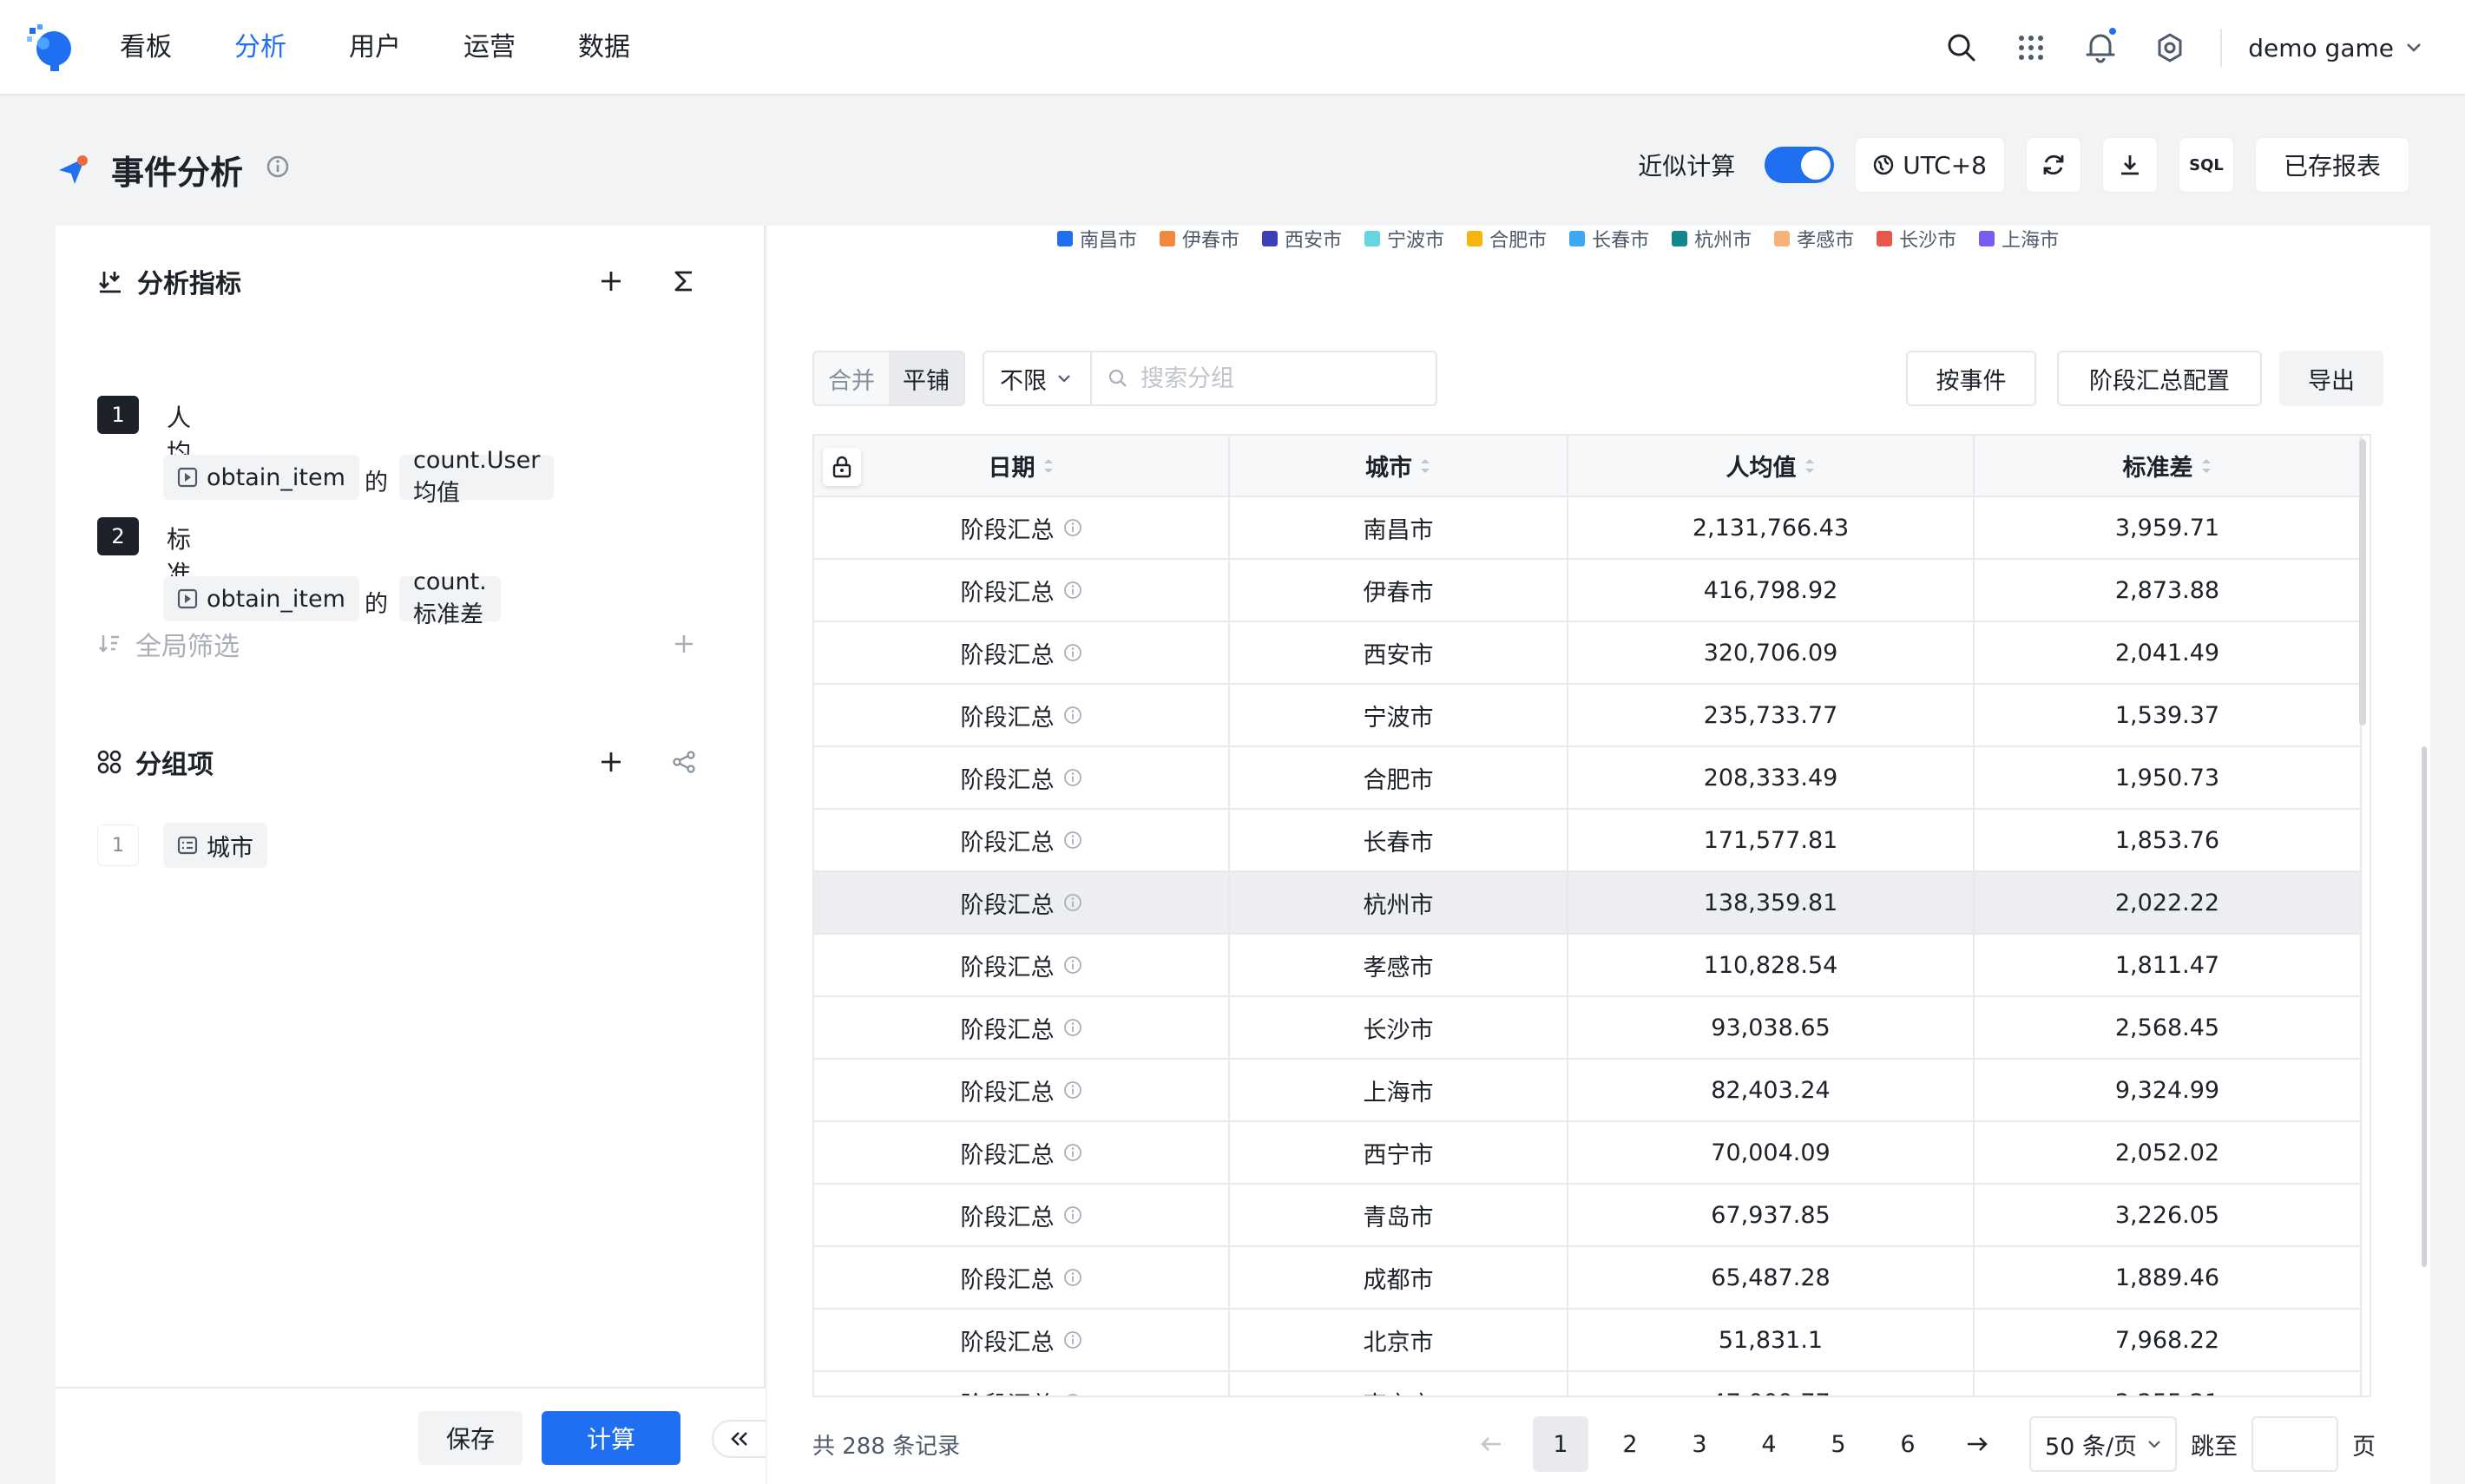 The image size is (2465, 1484). Describe the element at coordinates (611, 762) in the screenshot. I see `add-group-button` at that location.